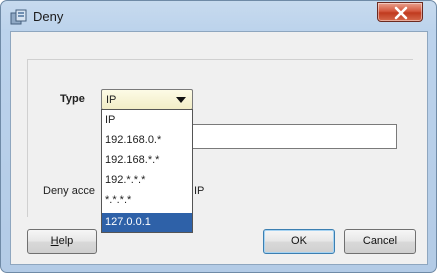  What do you see at coordinates (147, 200) in the screenshot?
I see `dropdown-option: *.*.*.*` at bounding box center [147, 200].